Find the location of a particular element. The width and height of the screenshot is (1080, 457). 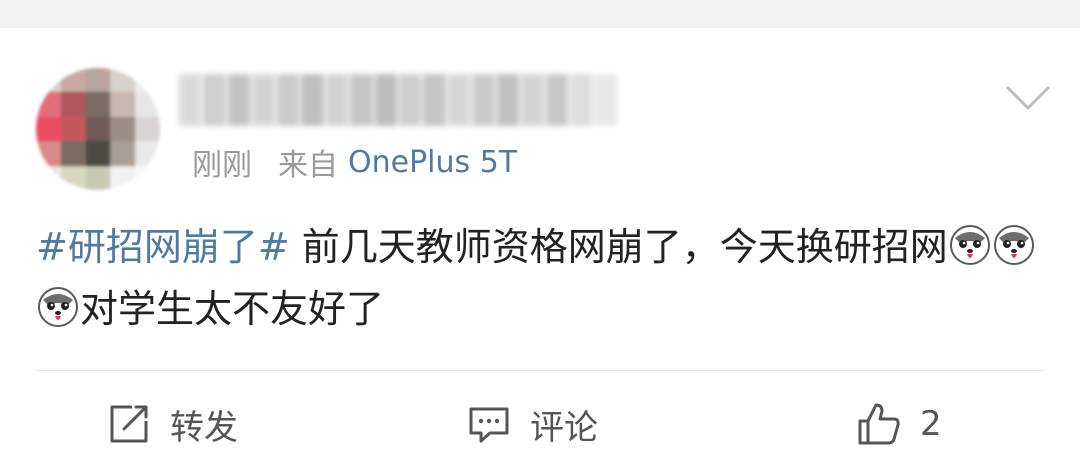

like-count: 2 is located at coordinates (931, 424).